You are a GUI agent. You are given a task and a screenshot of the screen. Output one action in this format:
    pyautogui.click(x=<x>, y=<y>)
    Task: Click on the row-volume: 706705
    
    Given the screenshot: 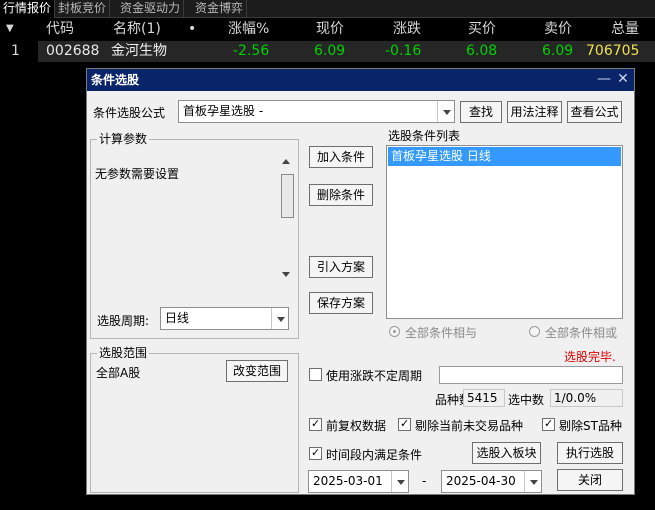 What is the action you would take?
    pyautogui.click(x=613, y=51)
    